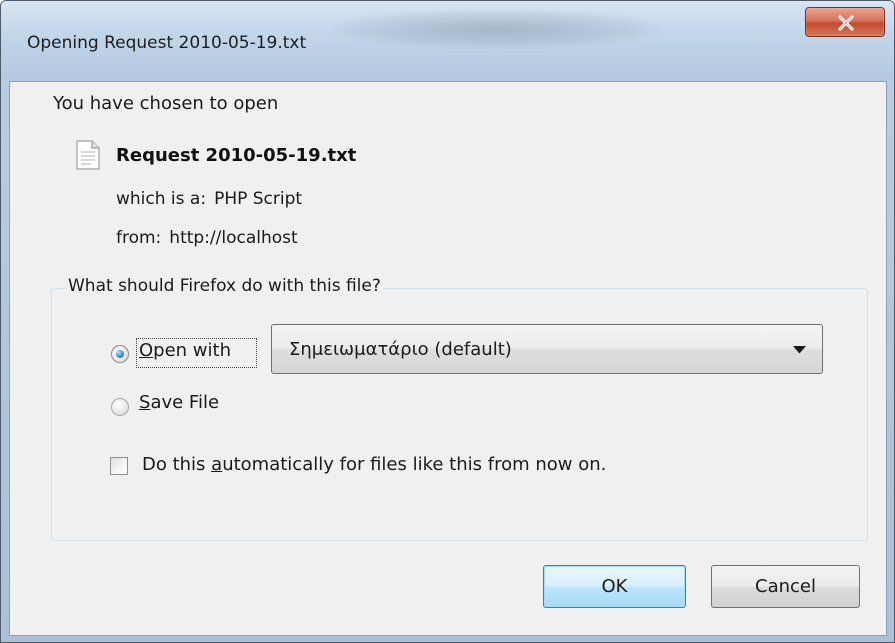 Image resolution: width=895 pixels, height=643 pixels. Describe the element at coordinates (192, 350) in the screenshot. I see `open-with-label-rest: pen with` at that location.